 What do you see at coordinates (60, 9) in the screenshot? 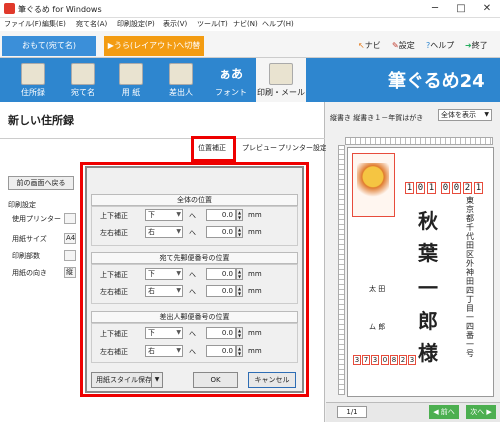
I see `window-title: 筆ぐるめ for Windows` at bounding box center [60, 9].